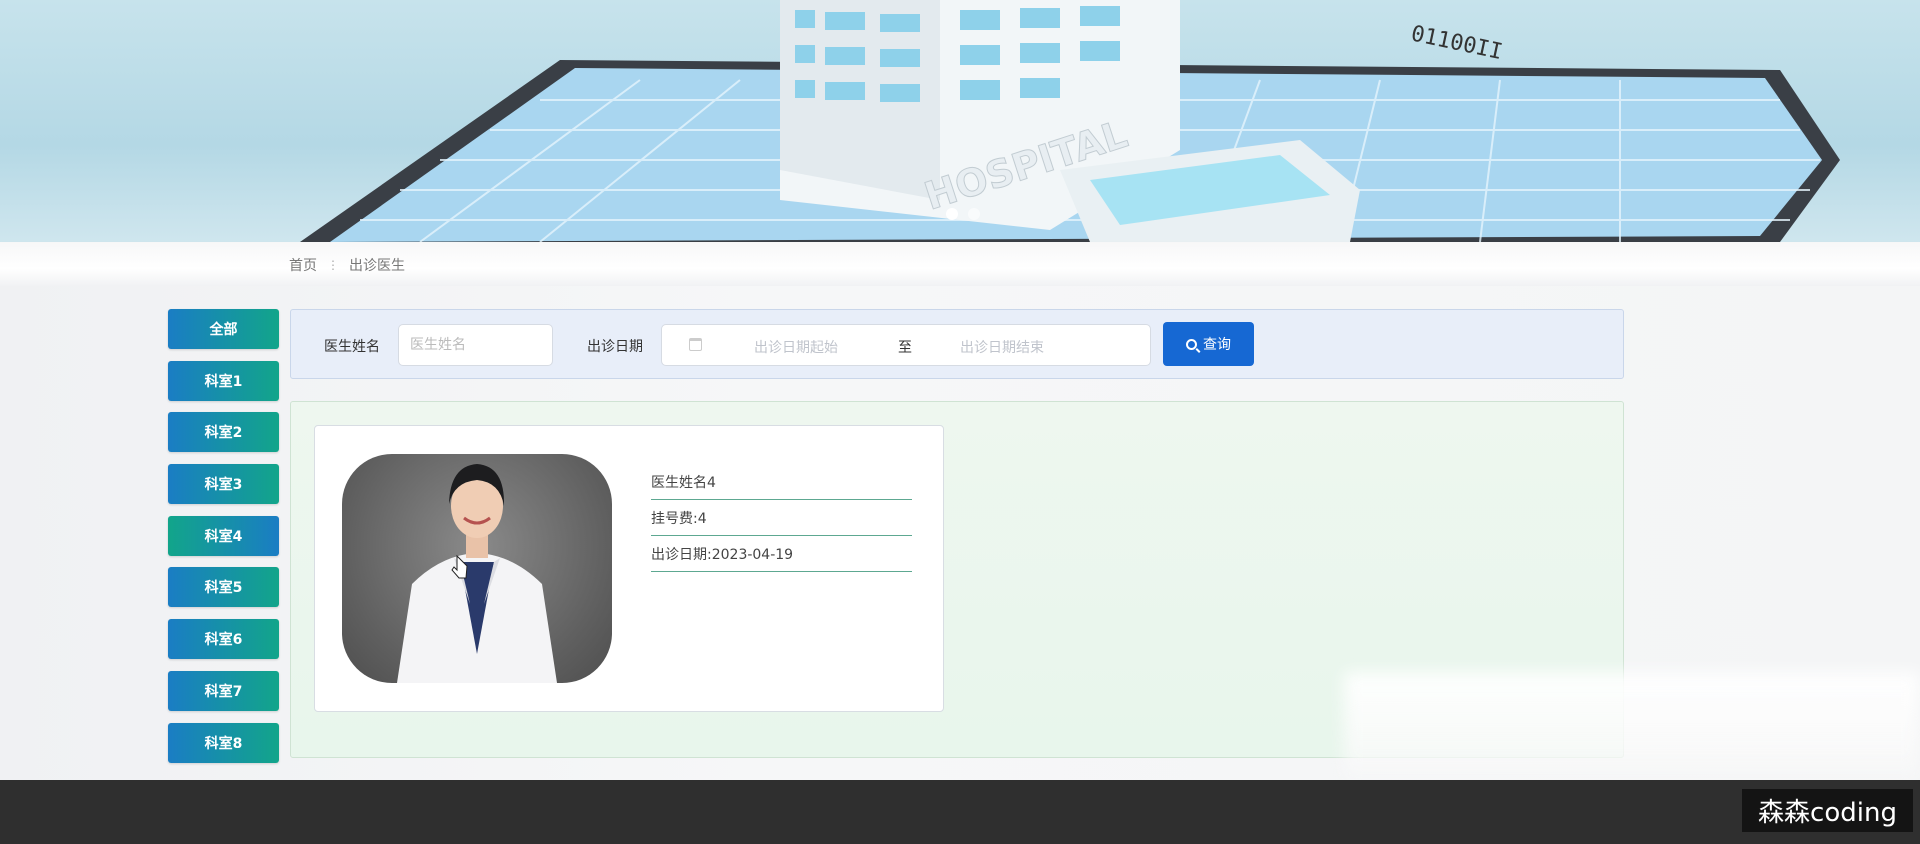 Image resolution: width=1920 pixels, height=844 pixels. Describe the element at coordinates (1457, 43) in the screenshot. I see `svg-text: 01100II` at that location.